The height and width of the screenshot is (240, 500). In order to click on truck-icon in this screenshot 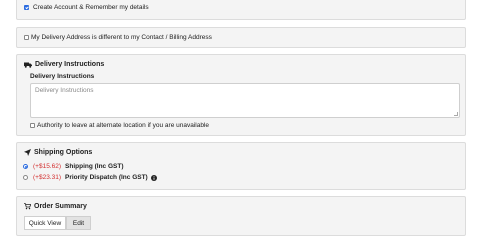, I will do `click(28, 65)`.